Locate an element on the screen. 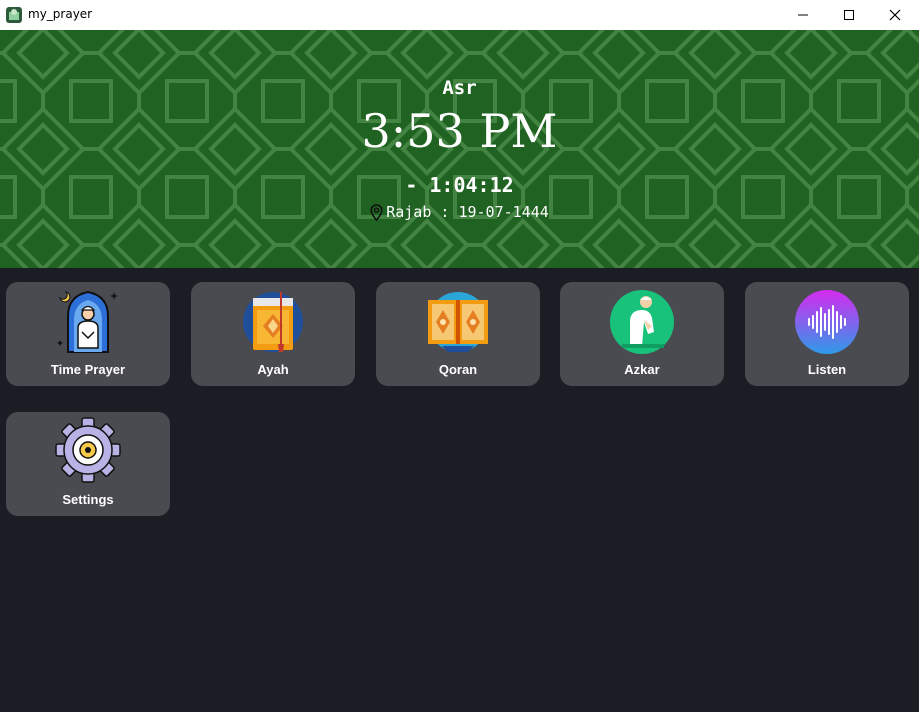 The height and width of the screenshot is (712, 919). praying-man-icon is located at coordinates (87, 321).